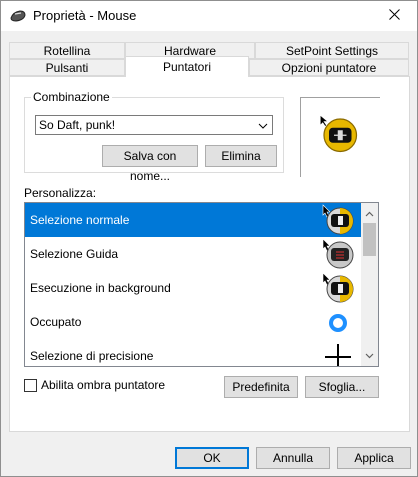  Describe the element at coordinates (369, 284) in the screenshot. I see `list-scrollbar` at that location.